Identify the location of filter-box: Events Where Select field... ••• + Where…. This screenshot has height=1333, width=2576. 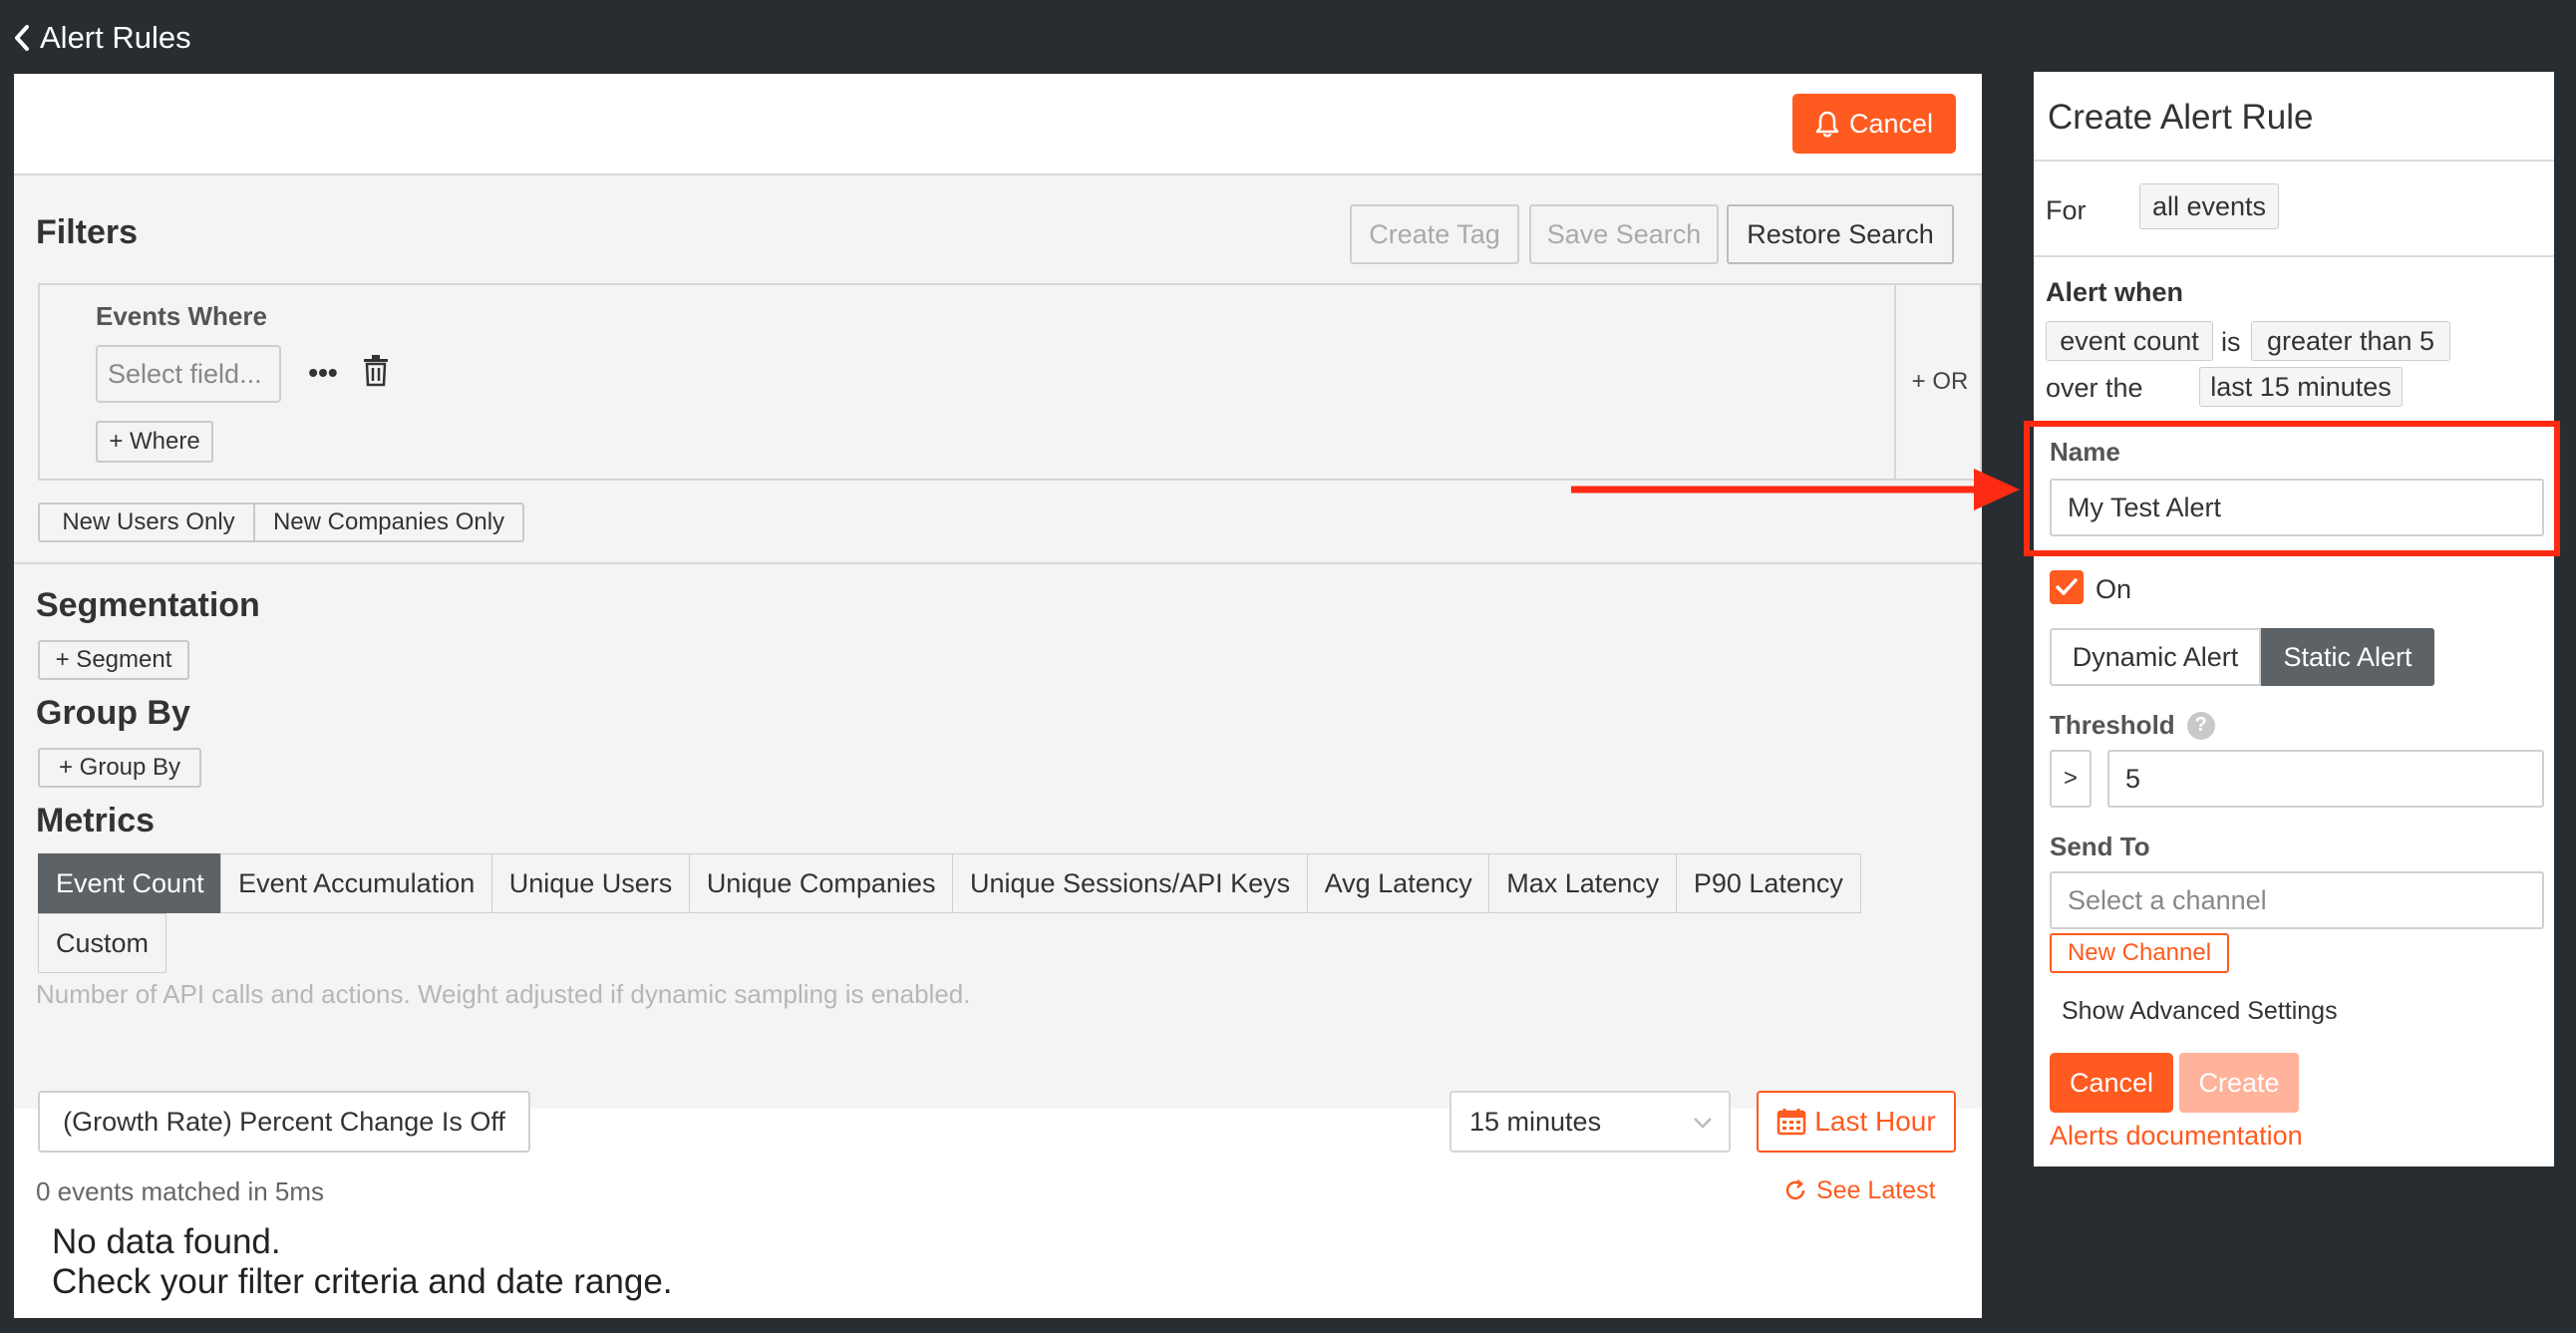
(1010, 382).